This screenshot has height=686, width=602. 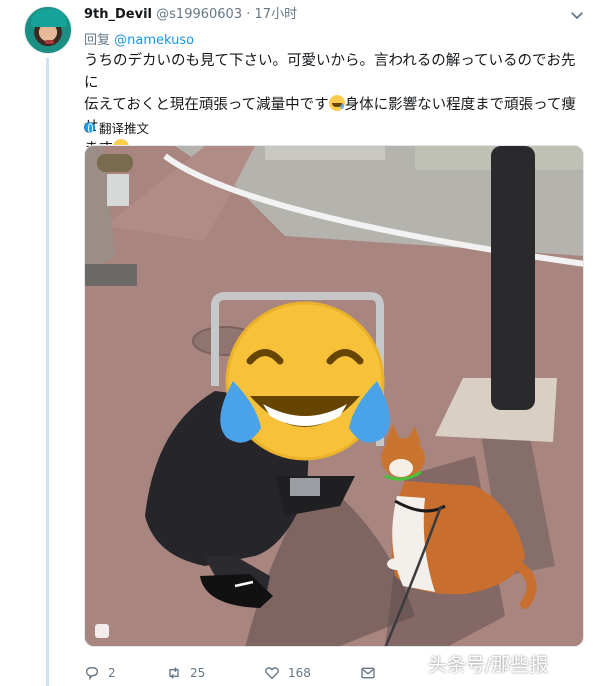 I want to click on tweet-actions: 2 25 168, so click(x=230, y=673).